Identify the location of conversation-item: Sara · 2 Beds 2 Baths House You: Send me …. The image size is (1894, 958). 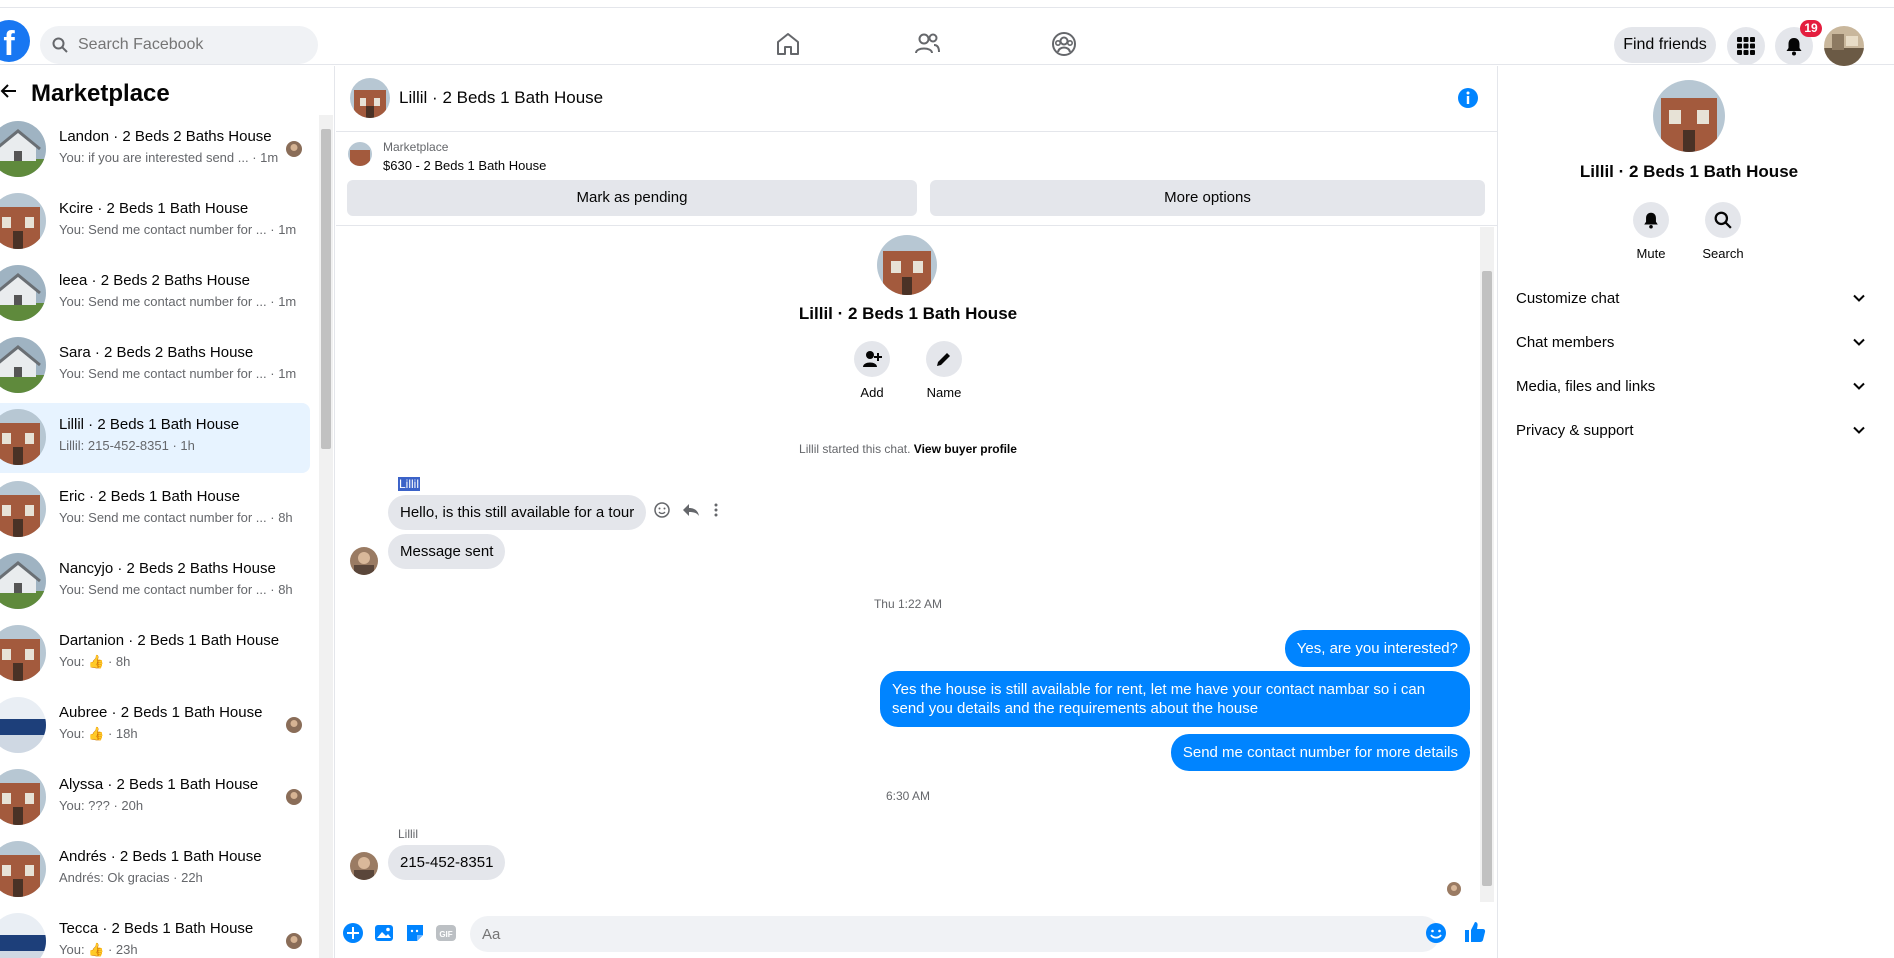
(155, 366).